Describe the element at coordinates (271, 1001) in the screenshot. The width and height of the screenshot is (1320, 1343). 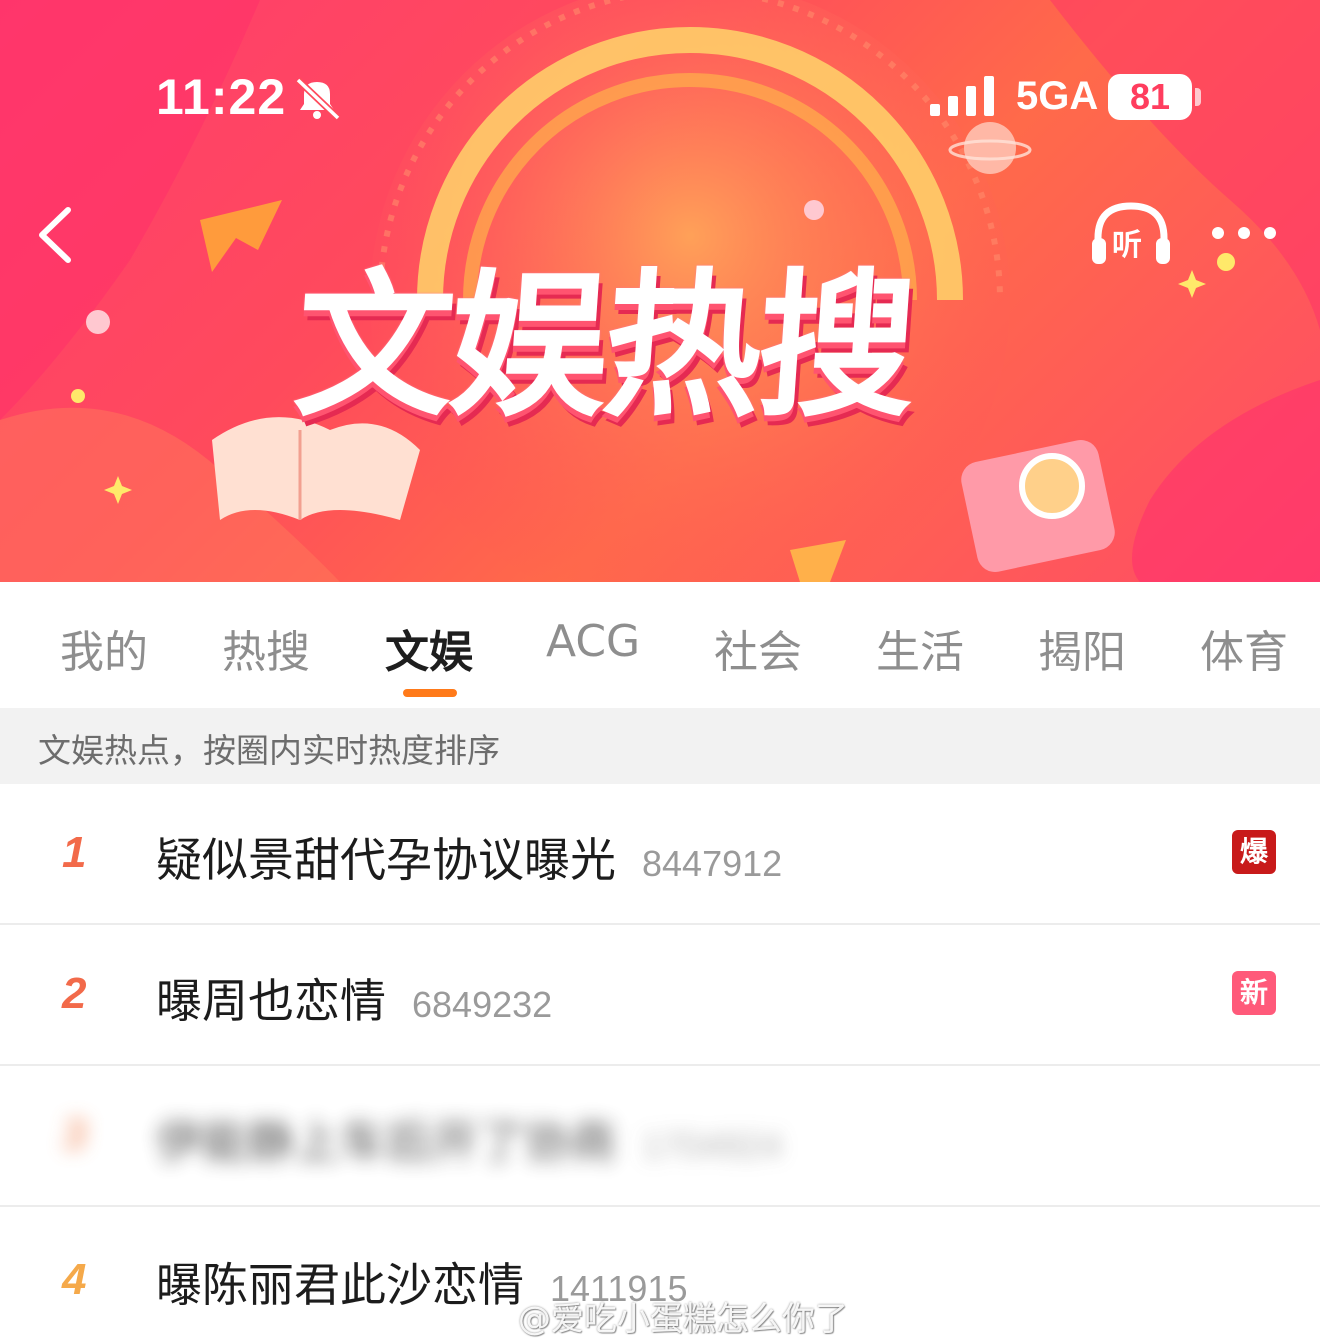
I see `topic-text: 曝周也恋情` at that location.